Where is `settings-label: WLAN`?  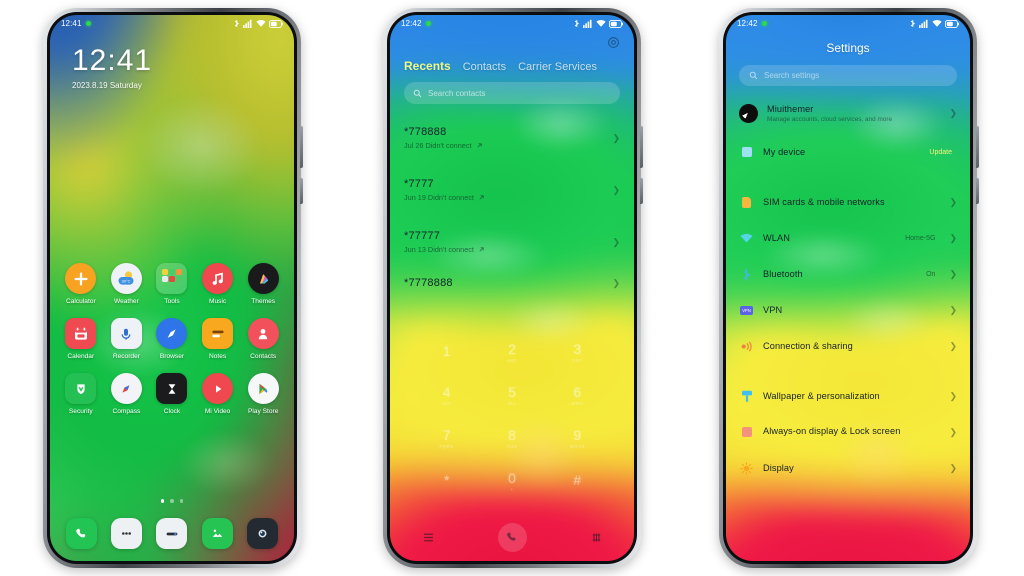 settings-label: WLAN is located at coordinates (776, 238).